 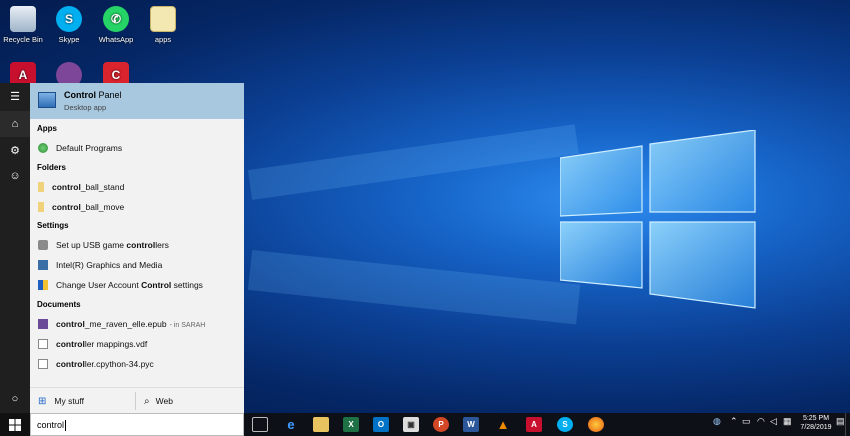 What do you see at coordinates (163, 19) in the screenshot?
I see `file-icon` at bounding box center [163, 19].